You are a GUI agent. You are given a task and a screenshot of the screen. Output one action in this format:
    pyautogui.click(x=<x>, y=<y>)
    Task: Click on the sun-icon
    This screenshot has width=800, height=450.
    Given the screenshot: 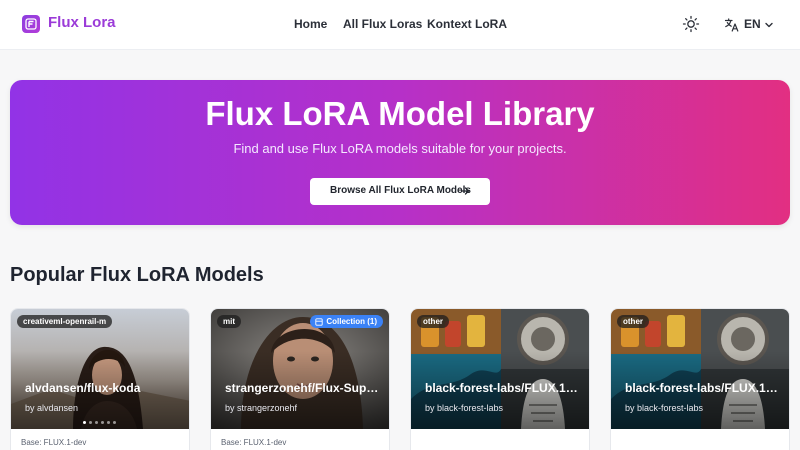 What is the action you would take?
    pyautogui.click(x=691, y=24)
    